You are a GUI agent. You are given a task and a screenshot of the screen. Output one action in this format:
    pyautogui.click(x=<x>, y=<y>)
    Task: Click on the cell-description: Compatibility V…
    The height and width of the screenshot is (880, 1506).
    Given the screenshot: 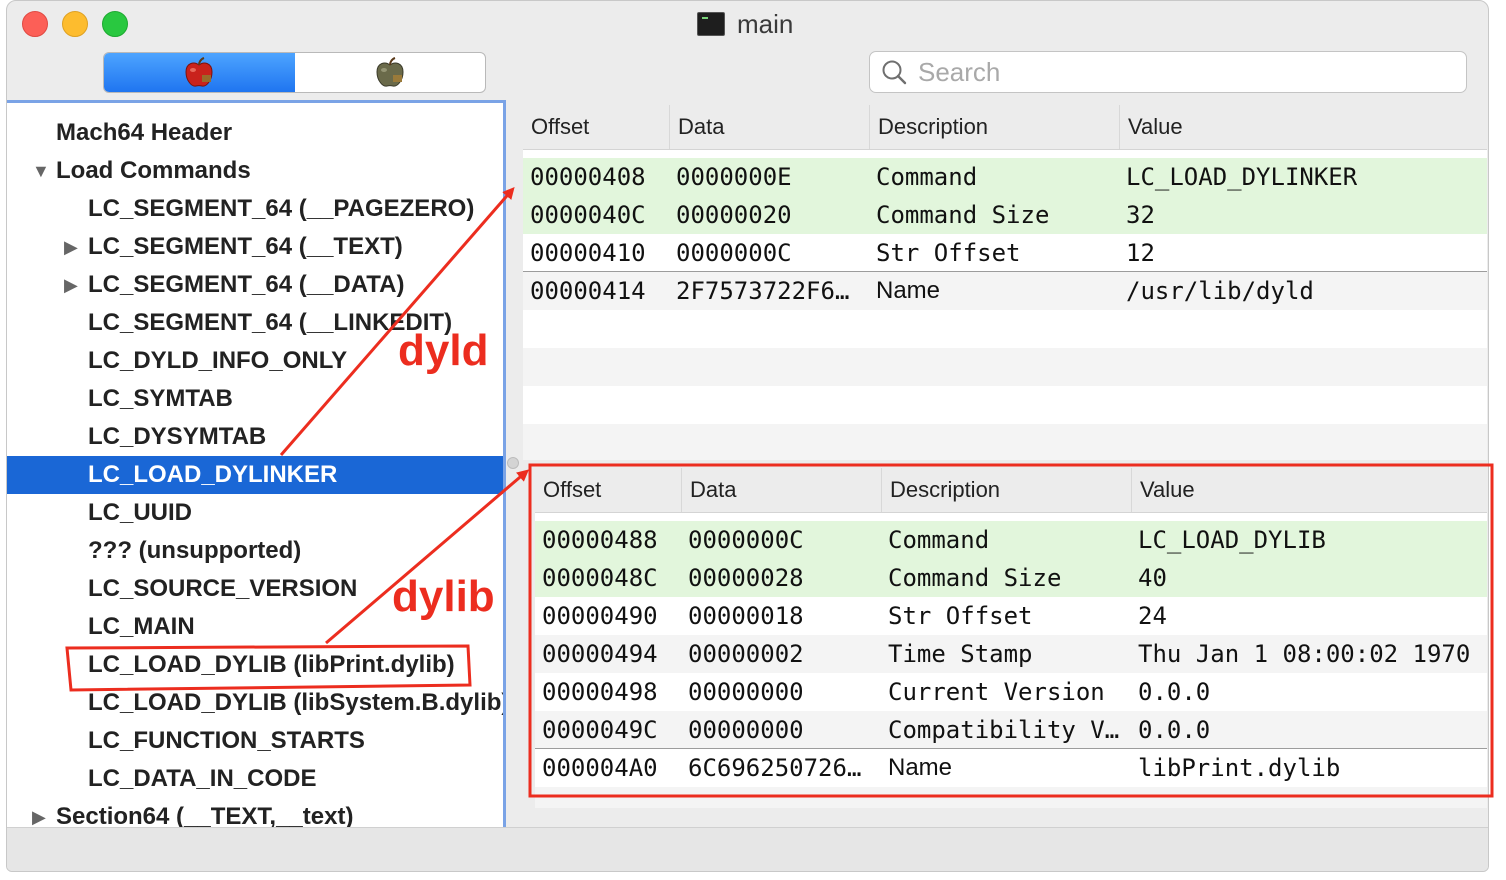 What is the action you would take?
    pyautogui.click(x=1004, y=730)
    